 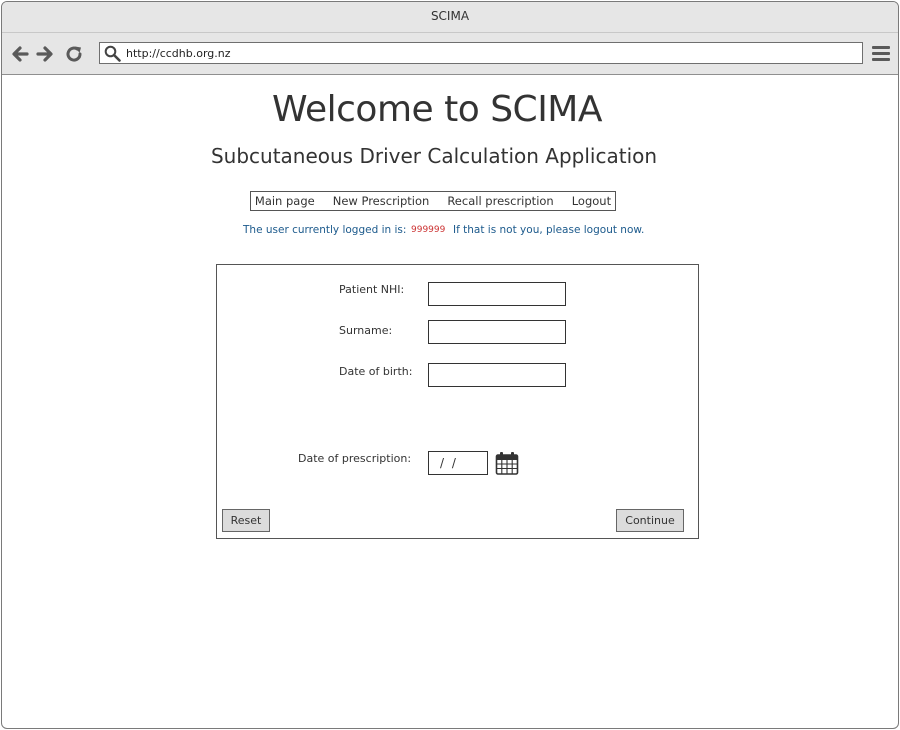 What do you see at coordinates (366, 330) in the screenshot?
I see `surname-label: Surname:` at bounding box center [366, 330].